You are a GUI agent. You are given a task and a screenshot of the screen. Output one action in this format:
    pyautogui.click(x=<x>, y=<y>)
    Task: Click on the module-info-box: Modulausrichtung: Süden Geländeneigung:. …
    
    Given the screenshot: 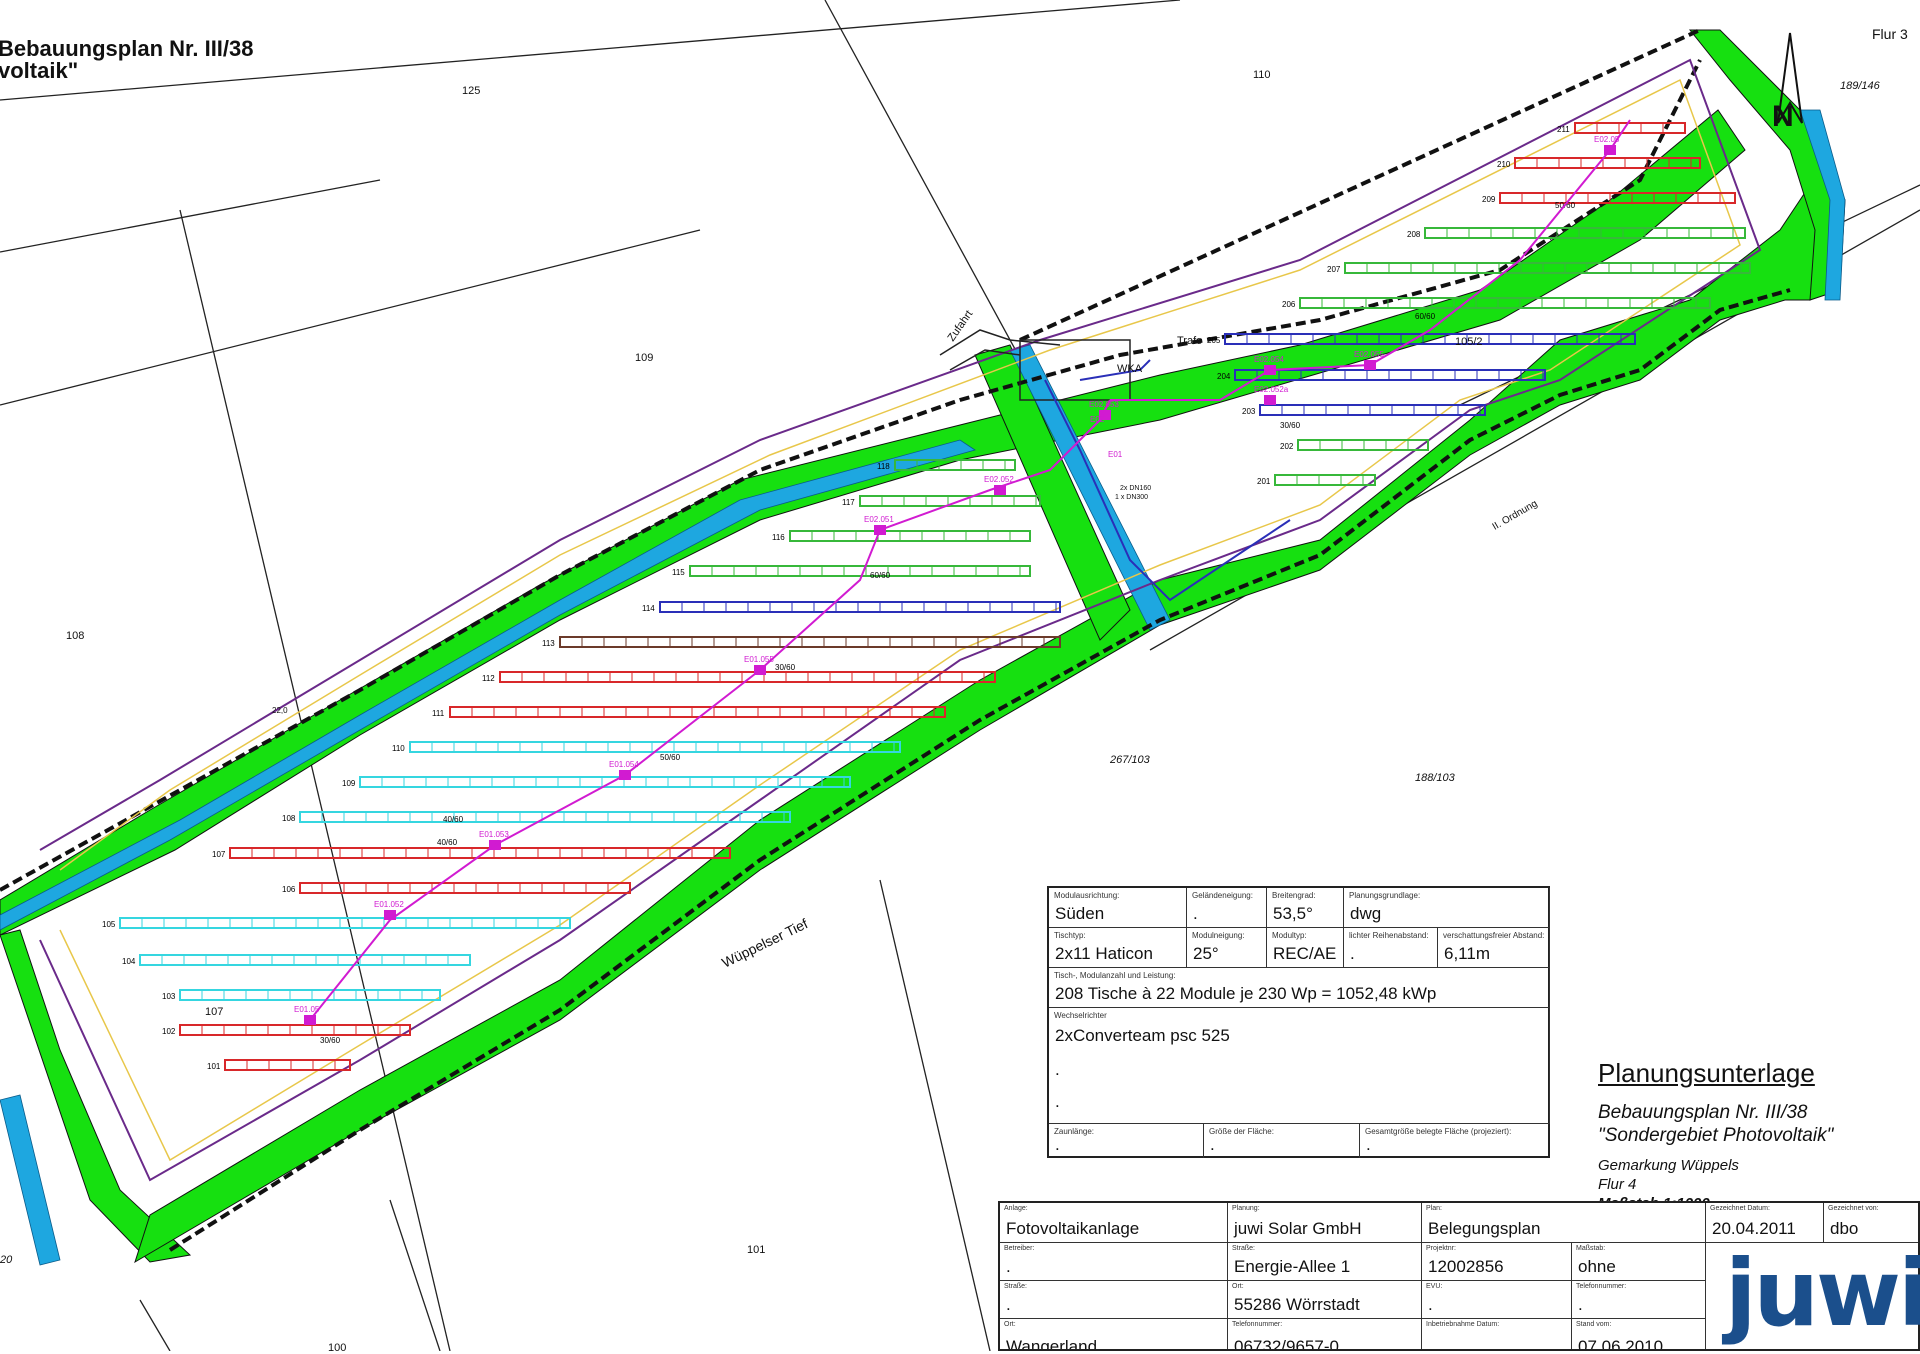 What is the action you would take?
    pyautogui.click(x=1298, y=1022)
    